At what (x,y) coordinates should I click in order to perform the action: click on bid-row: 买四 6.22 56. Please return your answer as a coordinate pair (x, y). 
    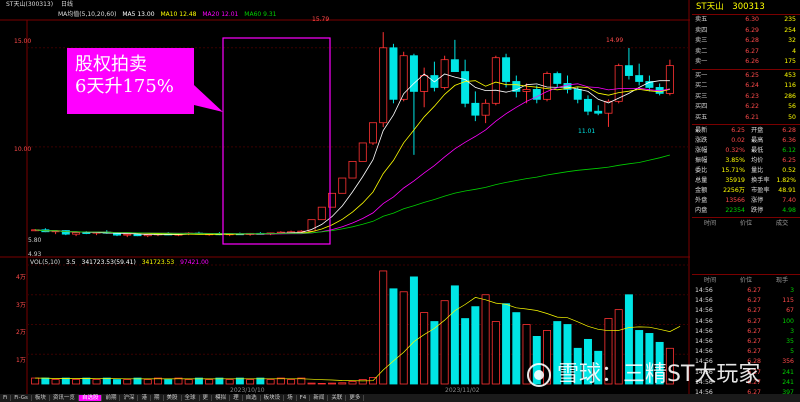
    Looking at the image, I should click on (746, 107).